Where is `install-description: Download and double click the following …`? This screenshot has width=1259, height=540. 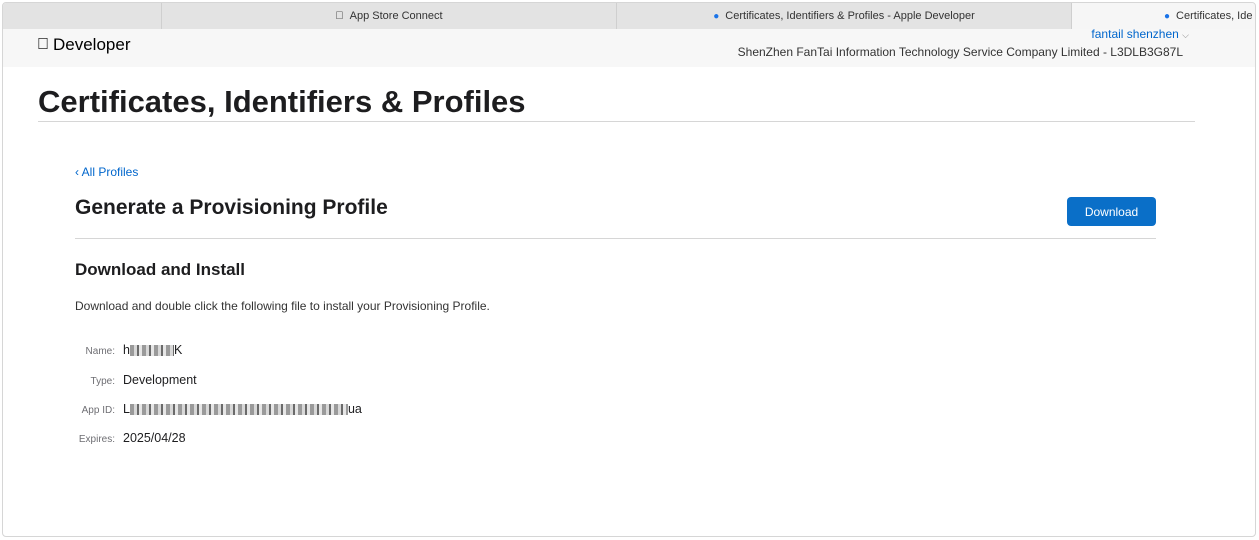
install-description: Download and double click the following … is located at coordinates (282, 306).